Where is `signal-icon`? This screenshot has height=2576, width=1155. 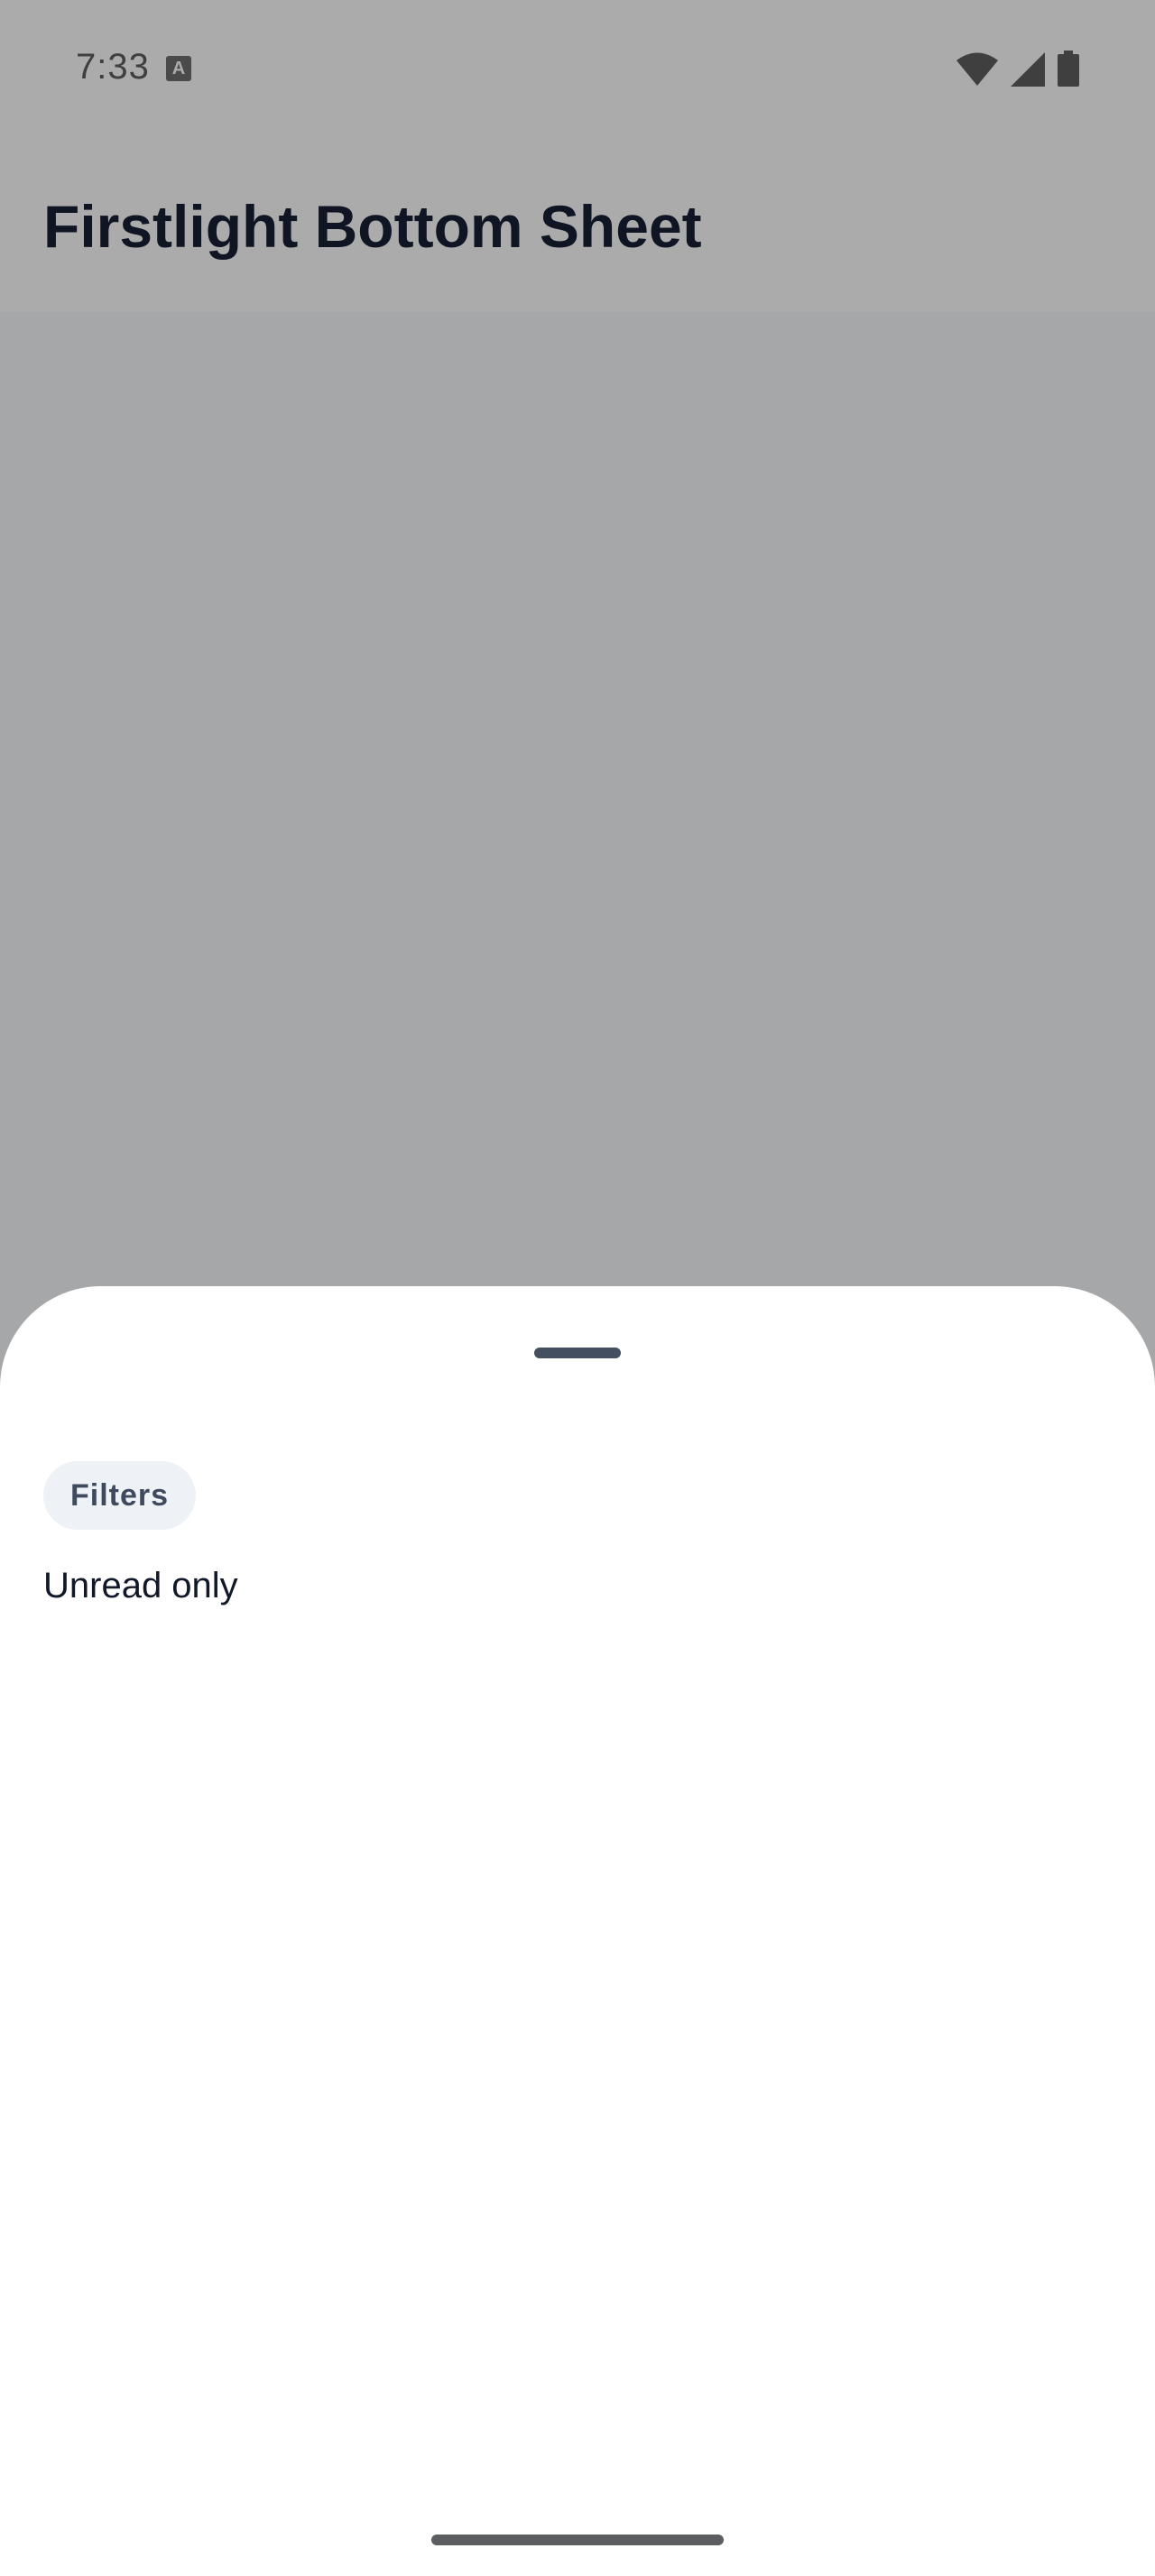
signal-icon is located at coordinates (1028, 69).